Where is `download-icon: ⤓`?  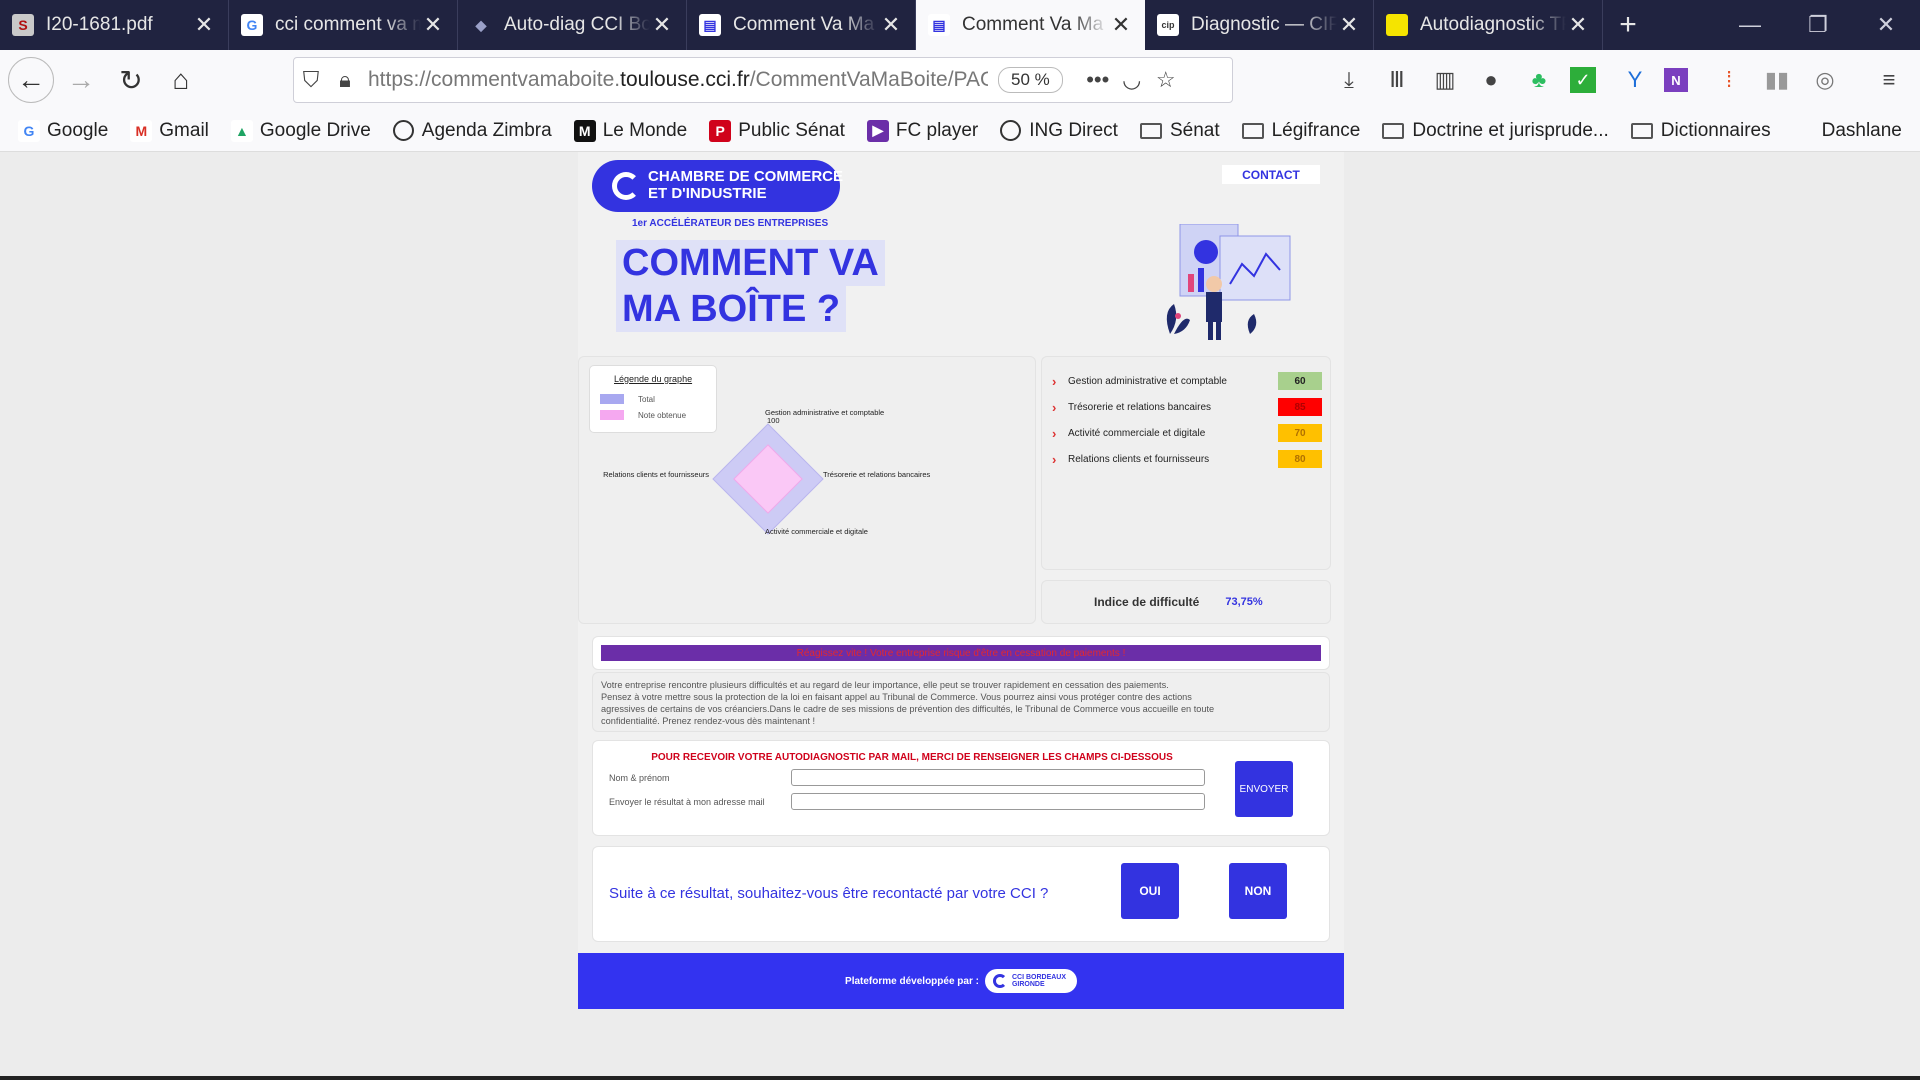 download-icon: ⤓ is located at coordinates (1349, 80).